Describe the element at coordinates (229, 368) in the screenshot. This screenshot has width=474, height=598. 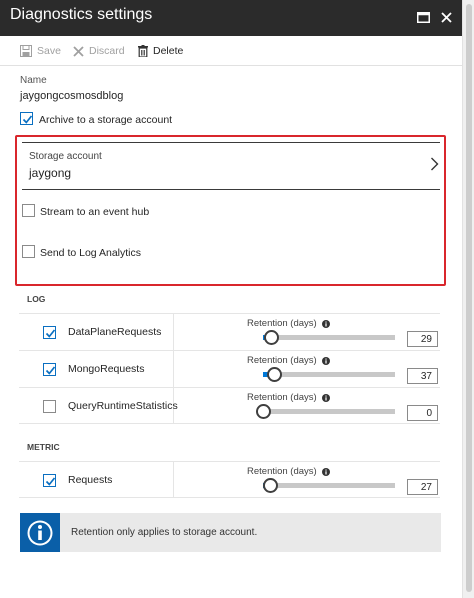
I see `log-row: MongoRequests Retention (days) 37` at that location.